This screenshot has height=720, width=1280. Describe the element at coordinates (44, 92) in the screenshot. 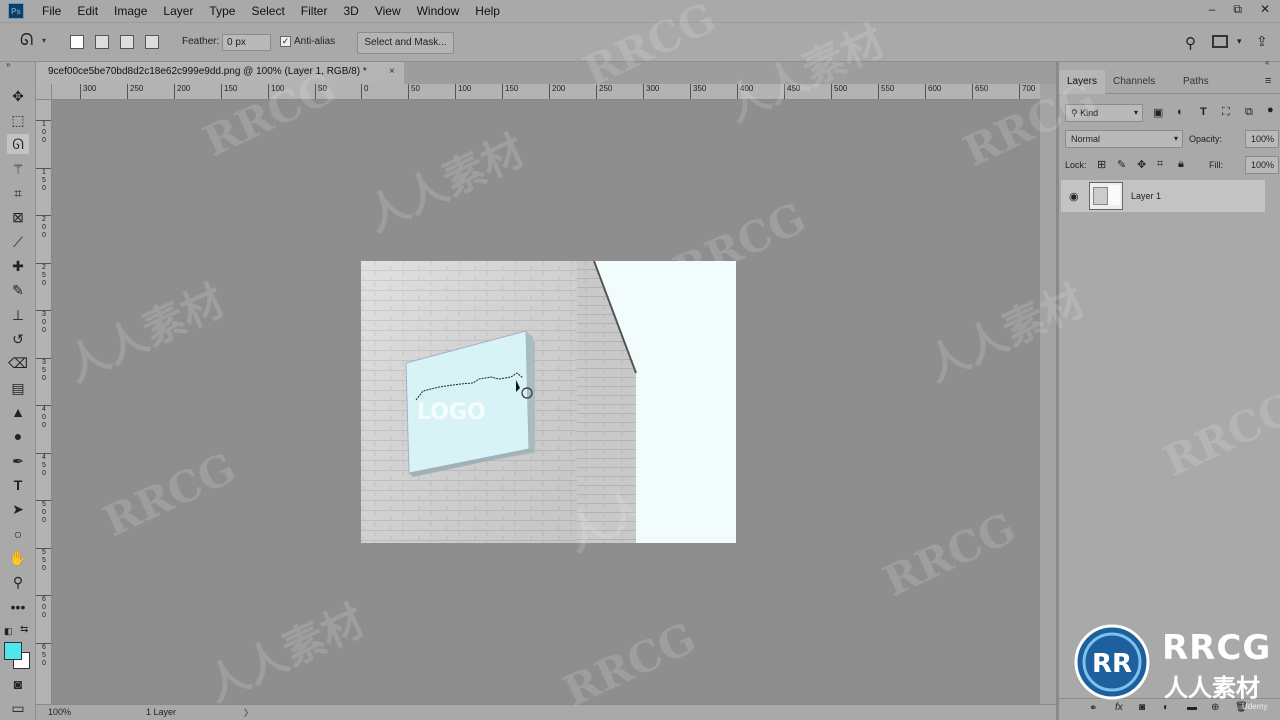

I see `ruler-origin` at that location.